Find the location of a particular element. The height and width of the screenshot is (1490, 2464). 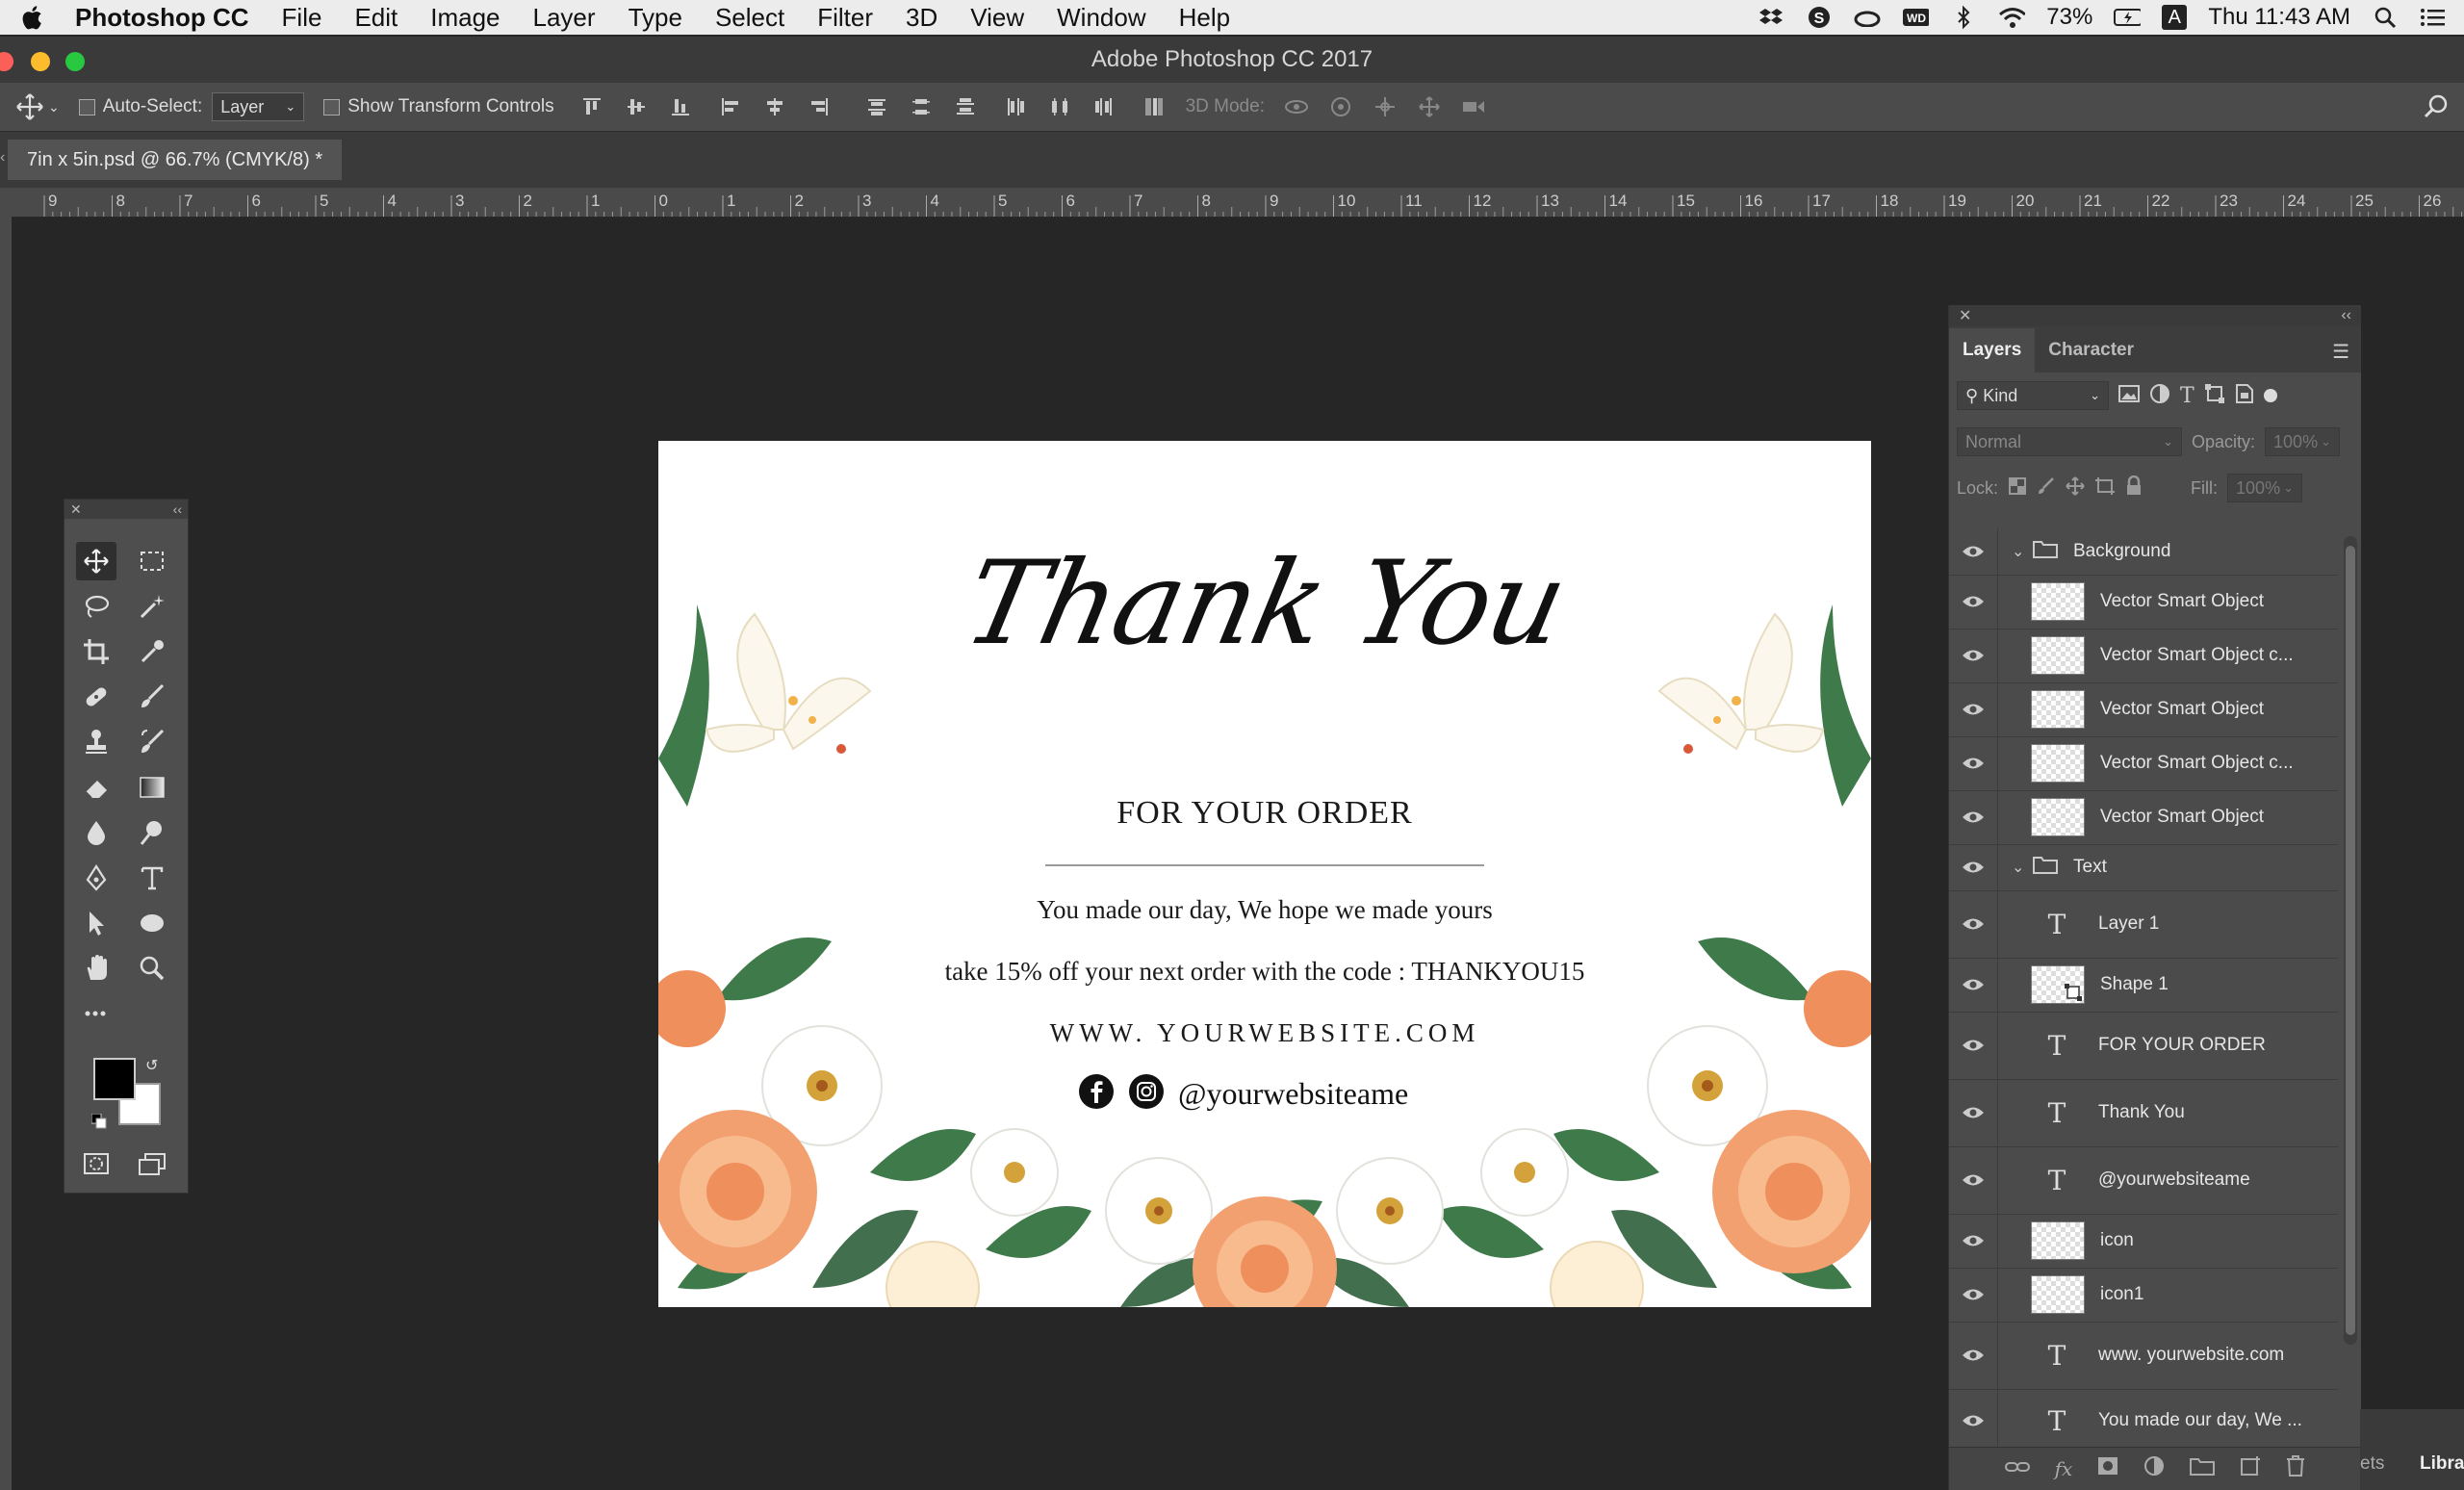

3d-roll-icon is located at coordinates (1340, 106).